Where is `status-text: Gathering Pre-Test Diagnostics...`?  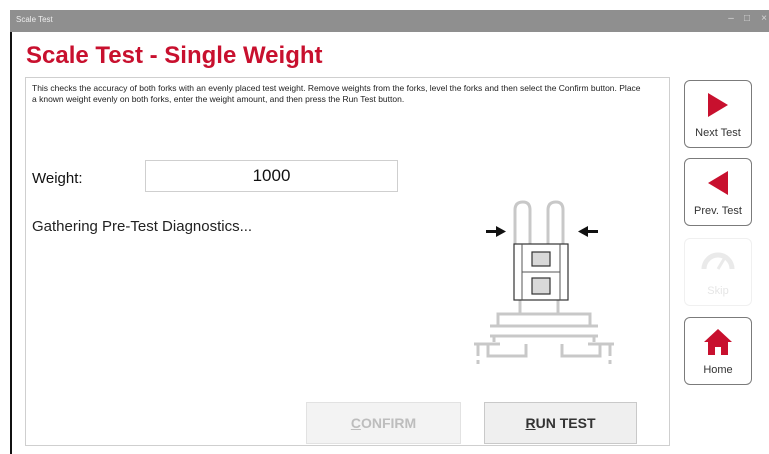 status-text: Gathering Pre-Test Diagnostics... is located at coordinates (142, 226).